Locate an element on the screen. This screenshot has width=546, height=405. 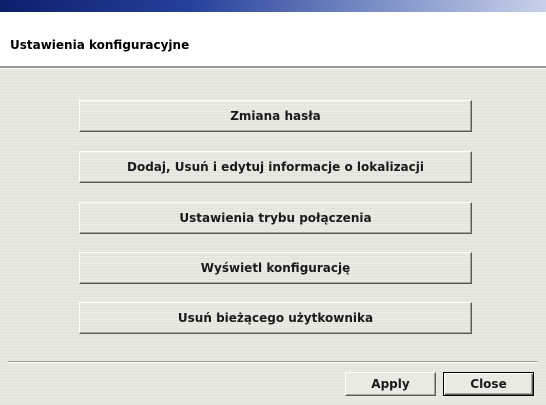
remove-current-user-button: Usuń bieżącego użytkownika is located at coordinates (275, 318).